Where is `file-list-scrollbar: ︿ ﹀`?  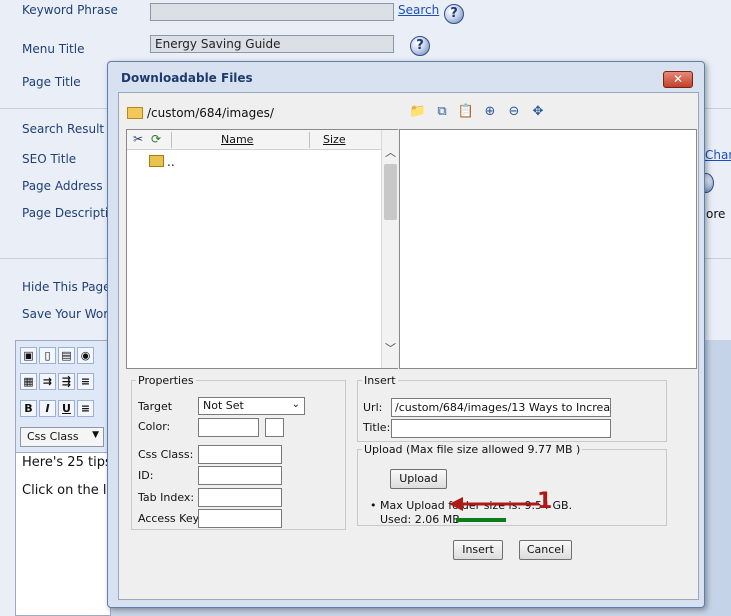
file-list-scrollbar: ︿ ﹀ is located at coordinates (389, 249).